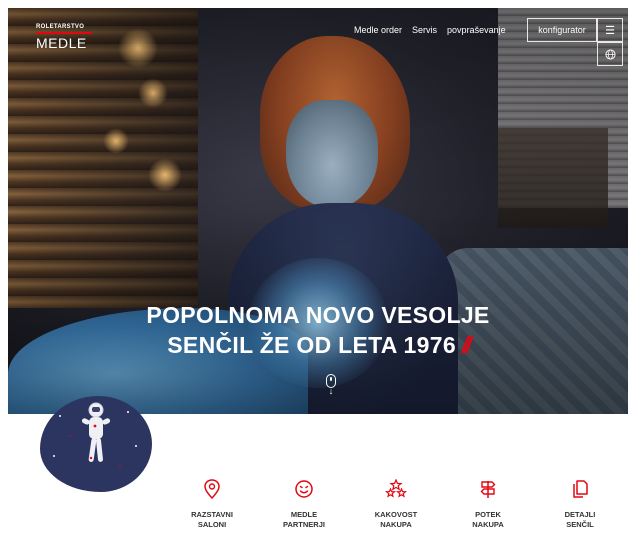  Describe the element at coordinates (488, 519) in the screenshot. I see `feature-label: POTEK NAKUPA` at that location.